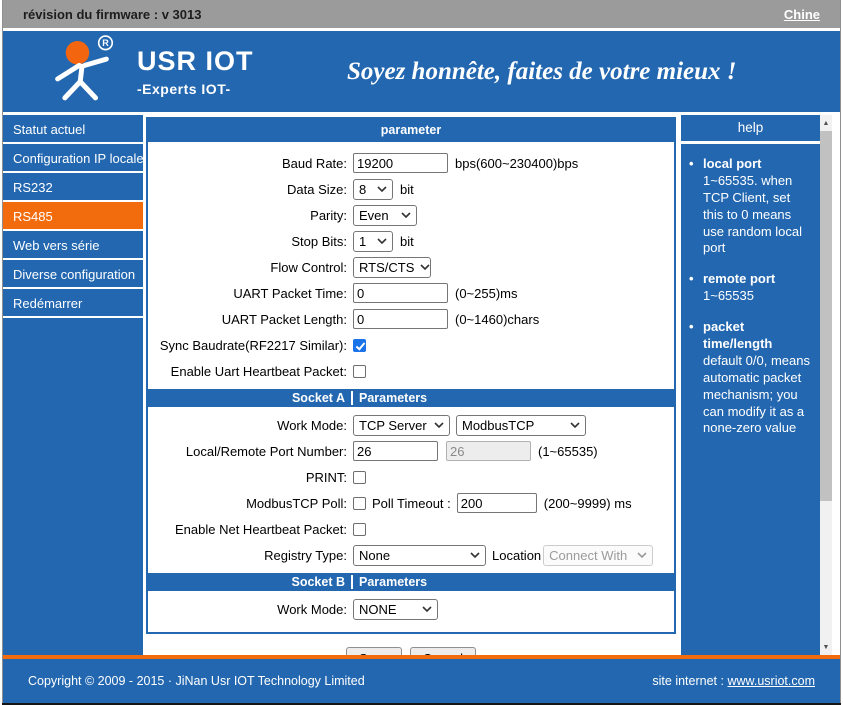 The width and height of the screenshot is (843, 705). Describe the element at coordinates (312, 425) in the screenshot. I see `work-mode-a-label: Work Mode:` at that location.